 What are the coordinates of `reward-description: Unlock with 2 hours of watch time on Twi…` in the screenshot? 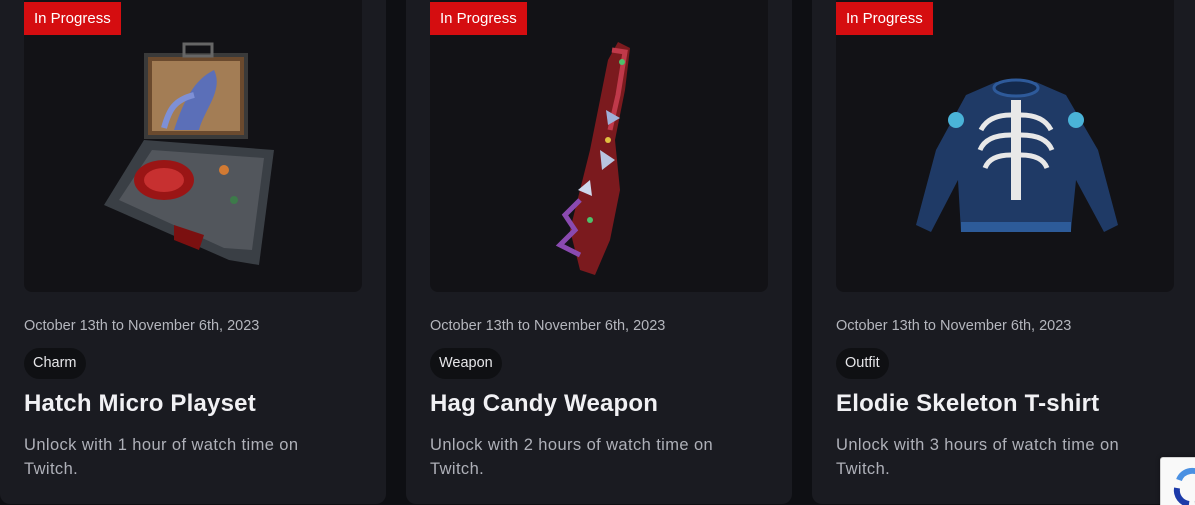 It's located at (572, 457).